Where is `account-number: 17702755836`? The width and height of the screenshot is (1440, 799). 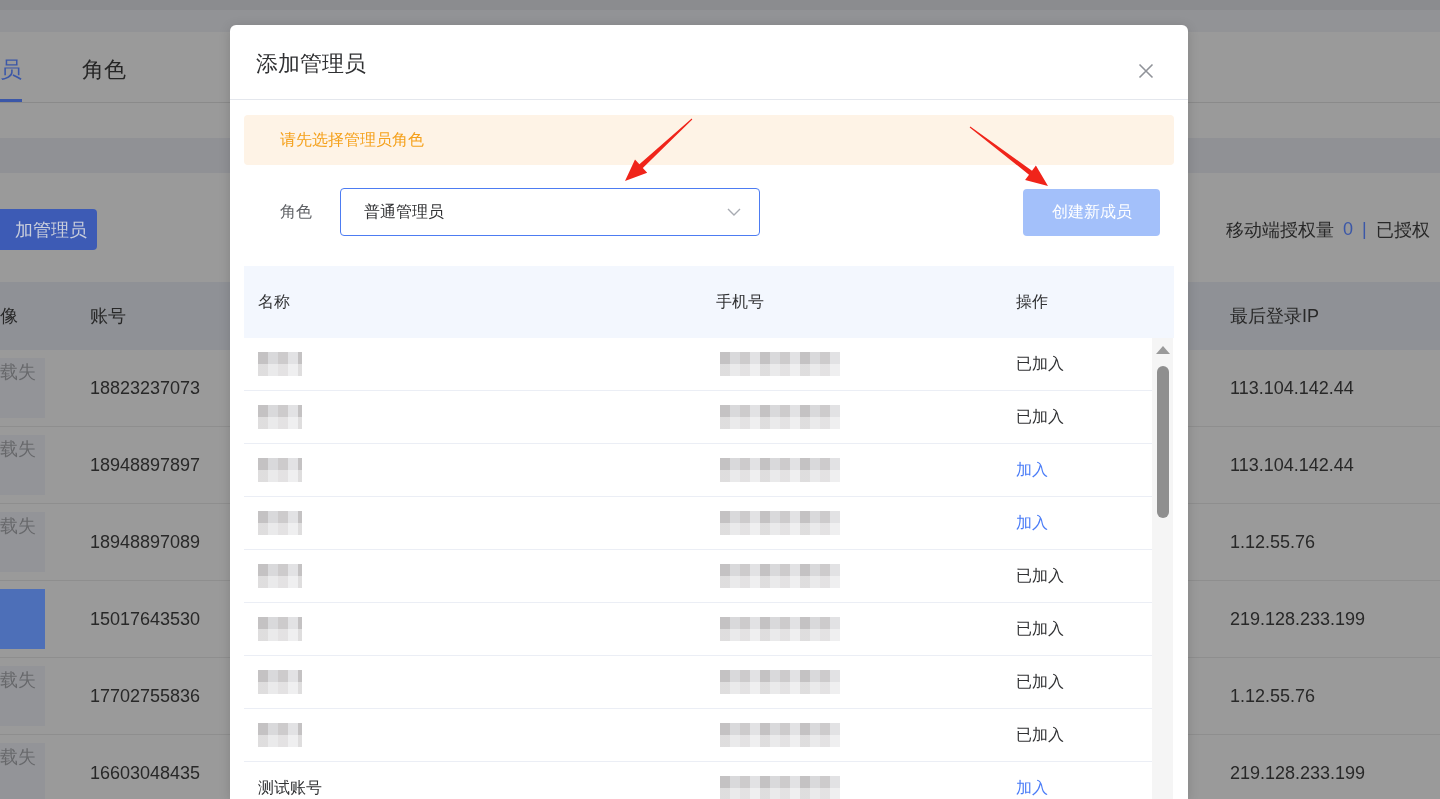
account-number: 17702755836 is located at coordinates (145, 696).